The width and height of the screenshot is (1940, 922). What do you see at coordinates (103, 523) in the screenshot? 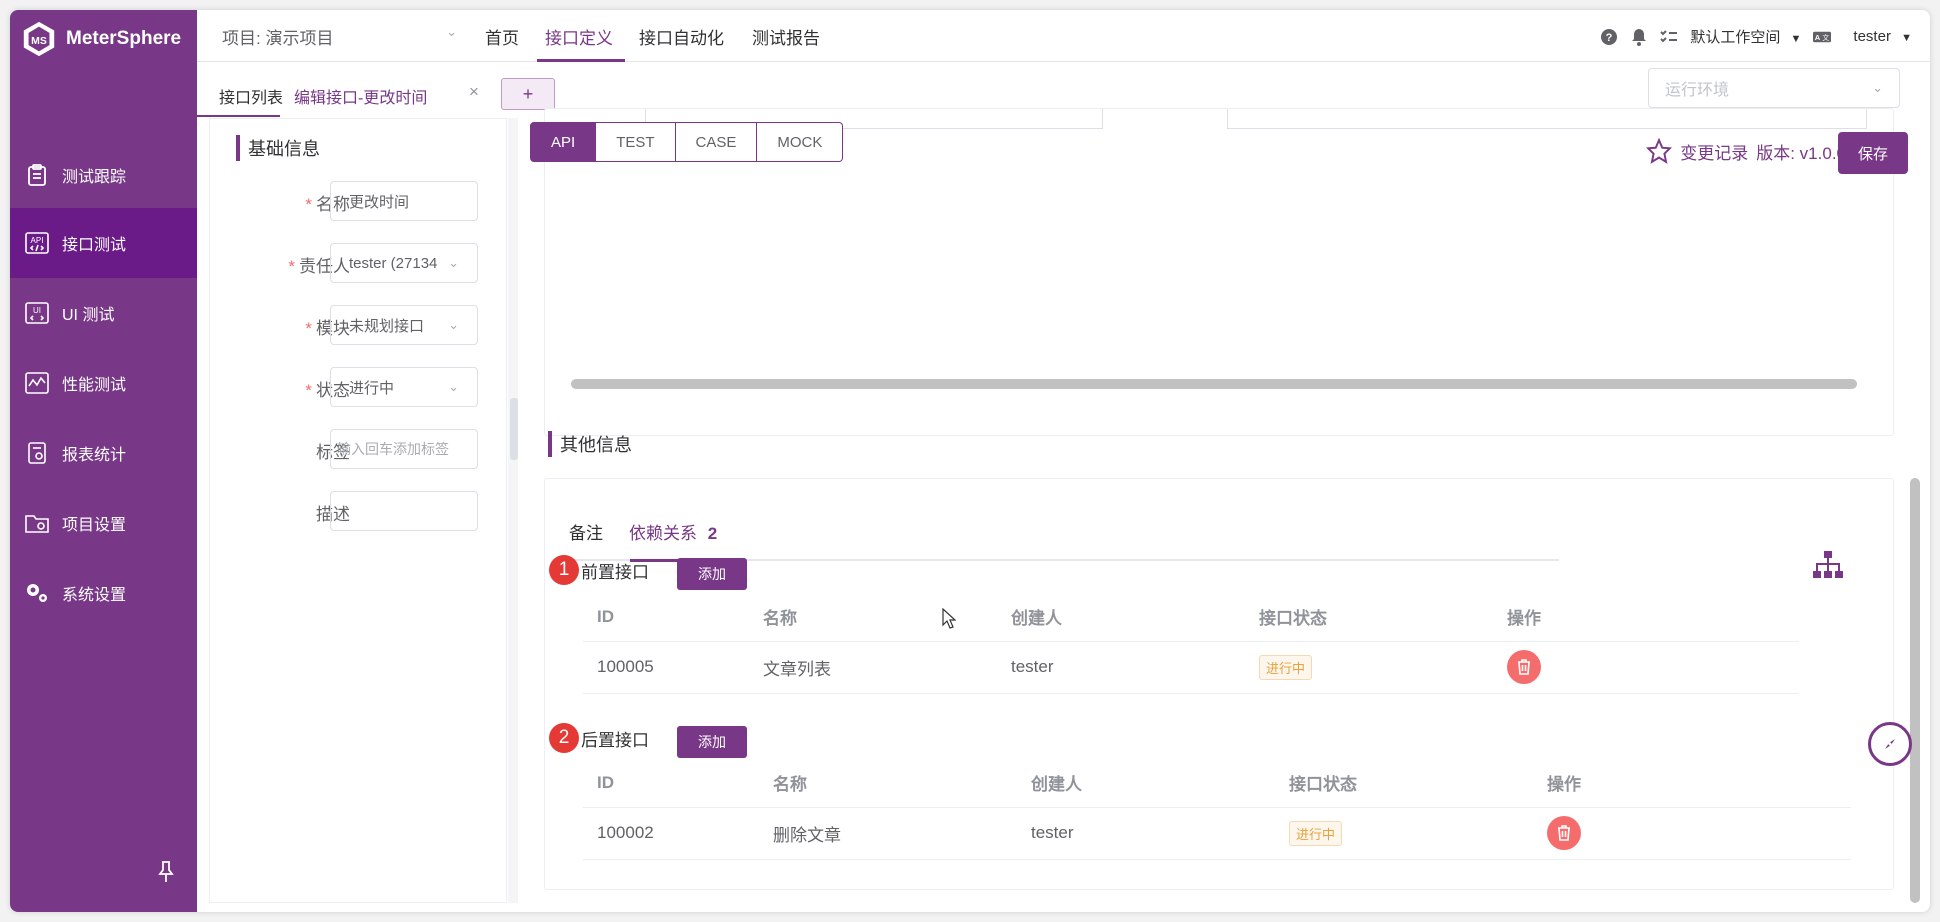
I see `sidebar-item-project-settings: 项目设置` at bounding box center [103, 523].